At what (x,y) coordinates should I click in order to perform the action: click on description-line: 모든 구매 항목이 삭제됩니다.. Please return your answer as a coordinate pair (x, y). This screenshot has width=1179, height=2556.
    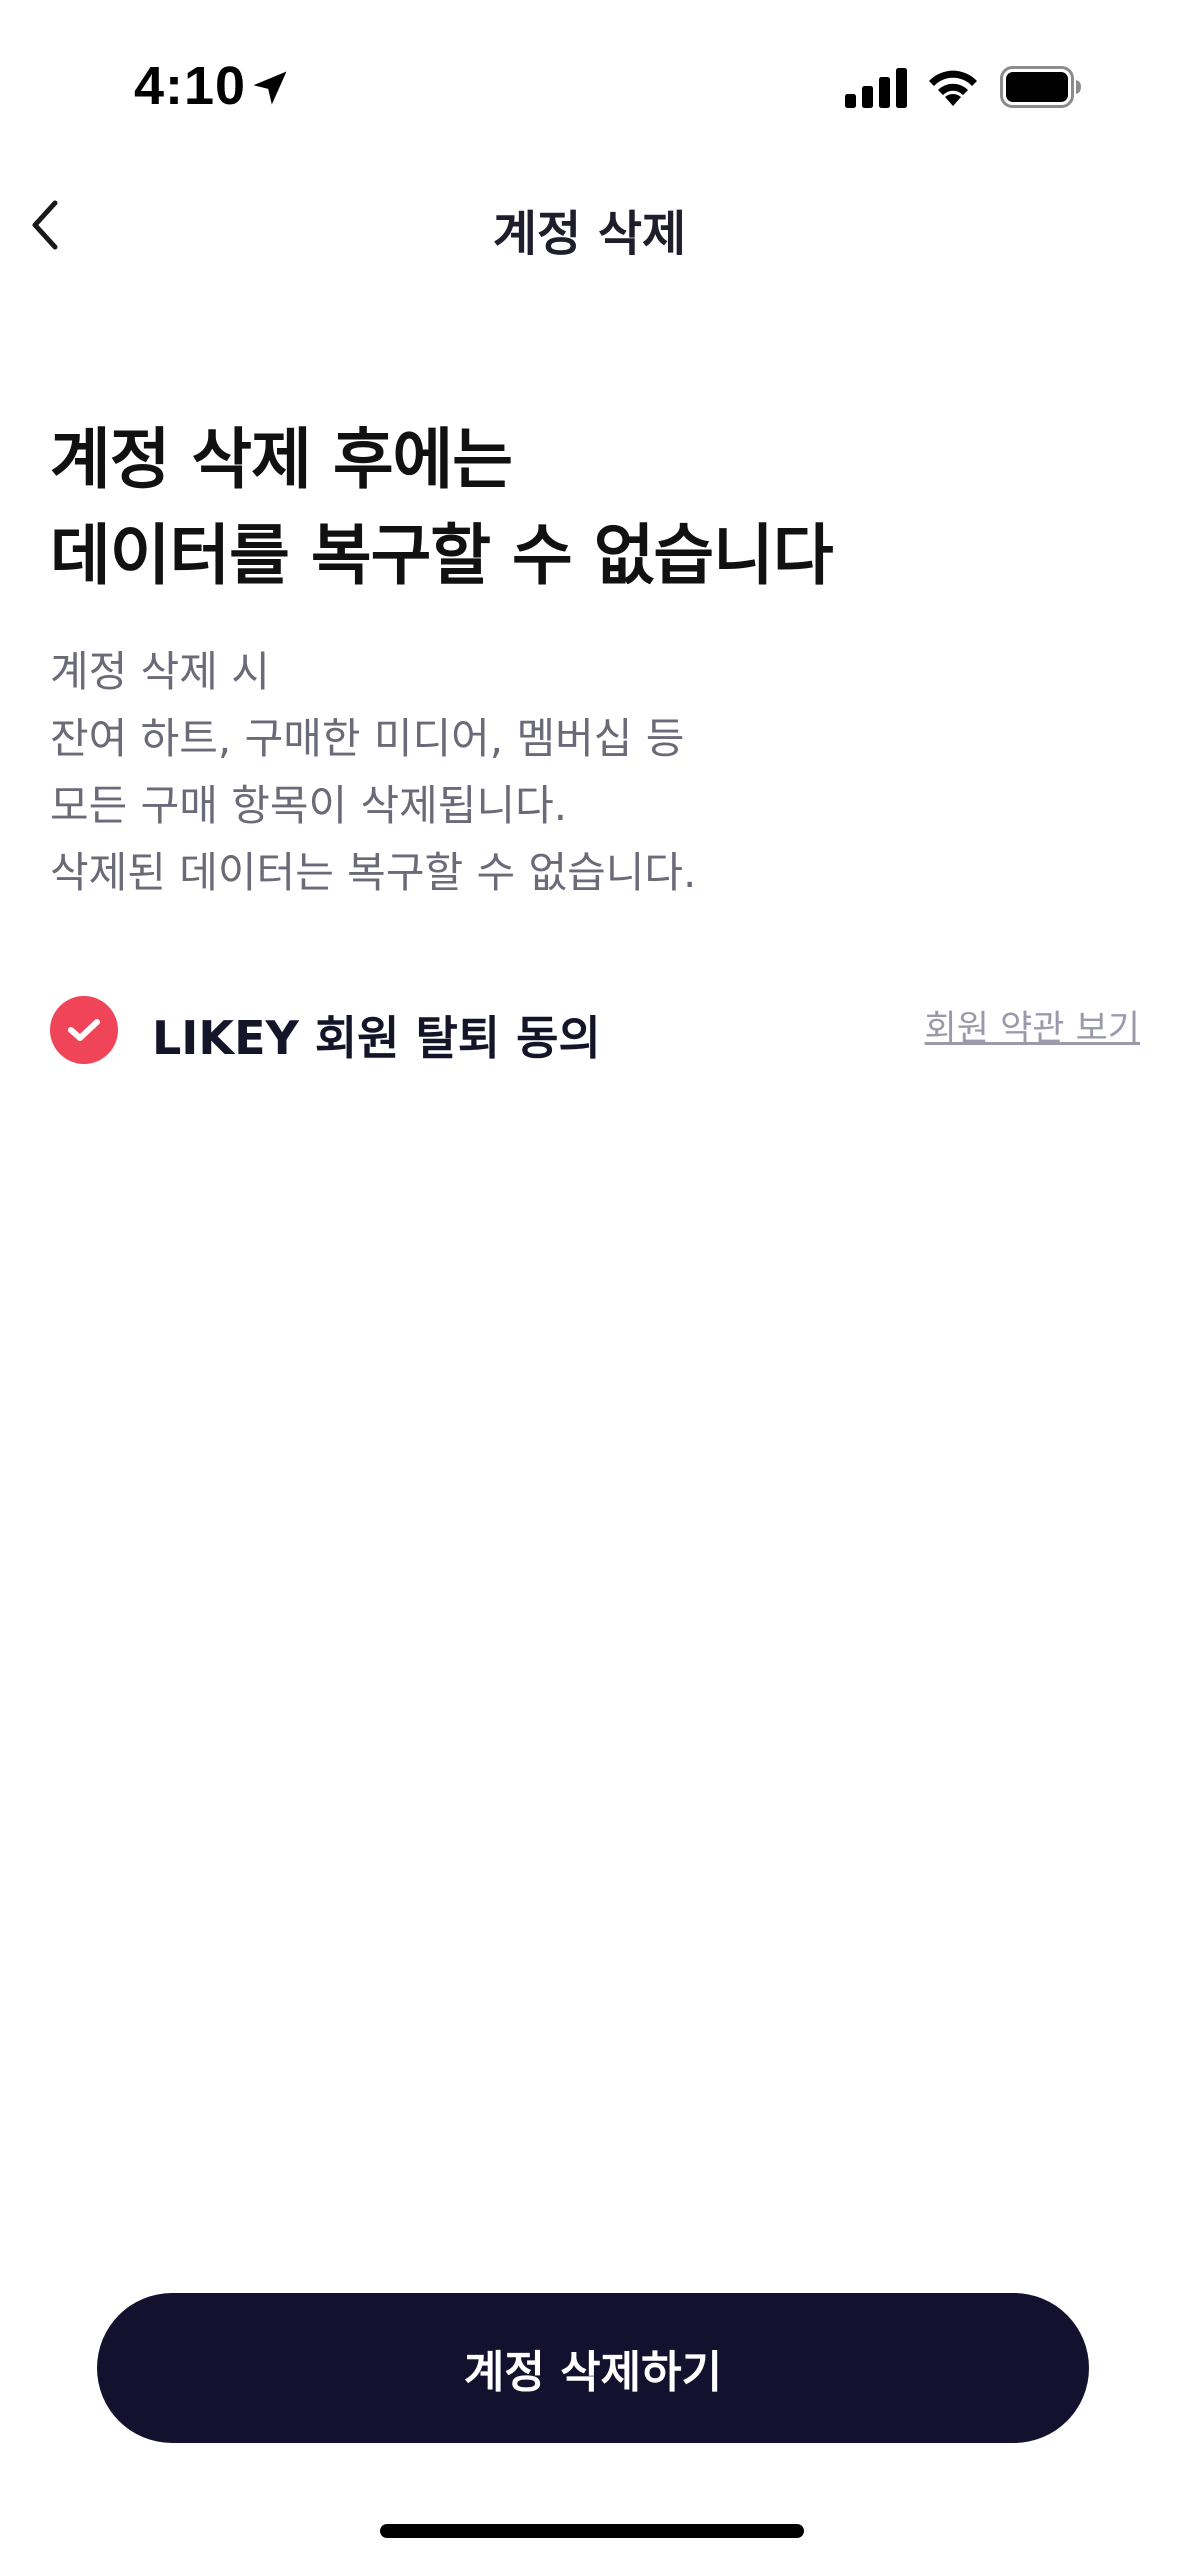
    Looking at the image, I should click on (309, 805).